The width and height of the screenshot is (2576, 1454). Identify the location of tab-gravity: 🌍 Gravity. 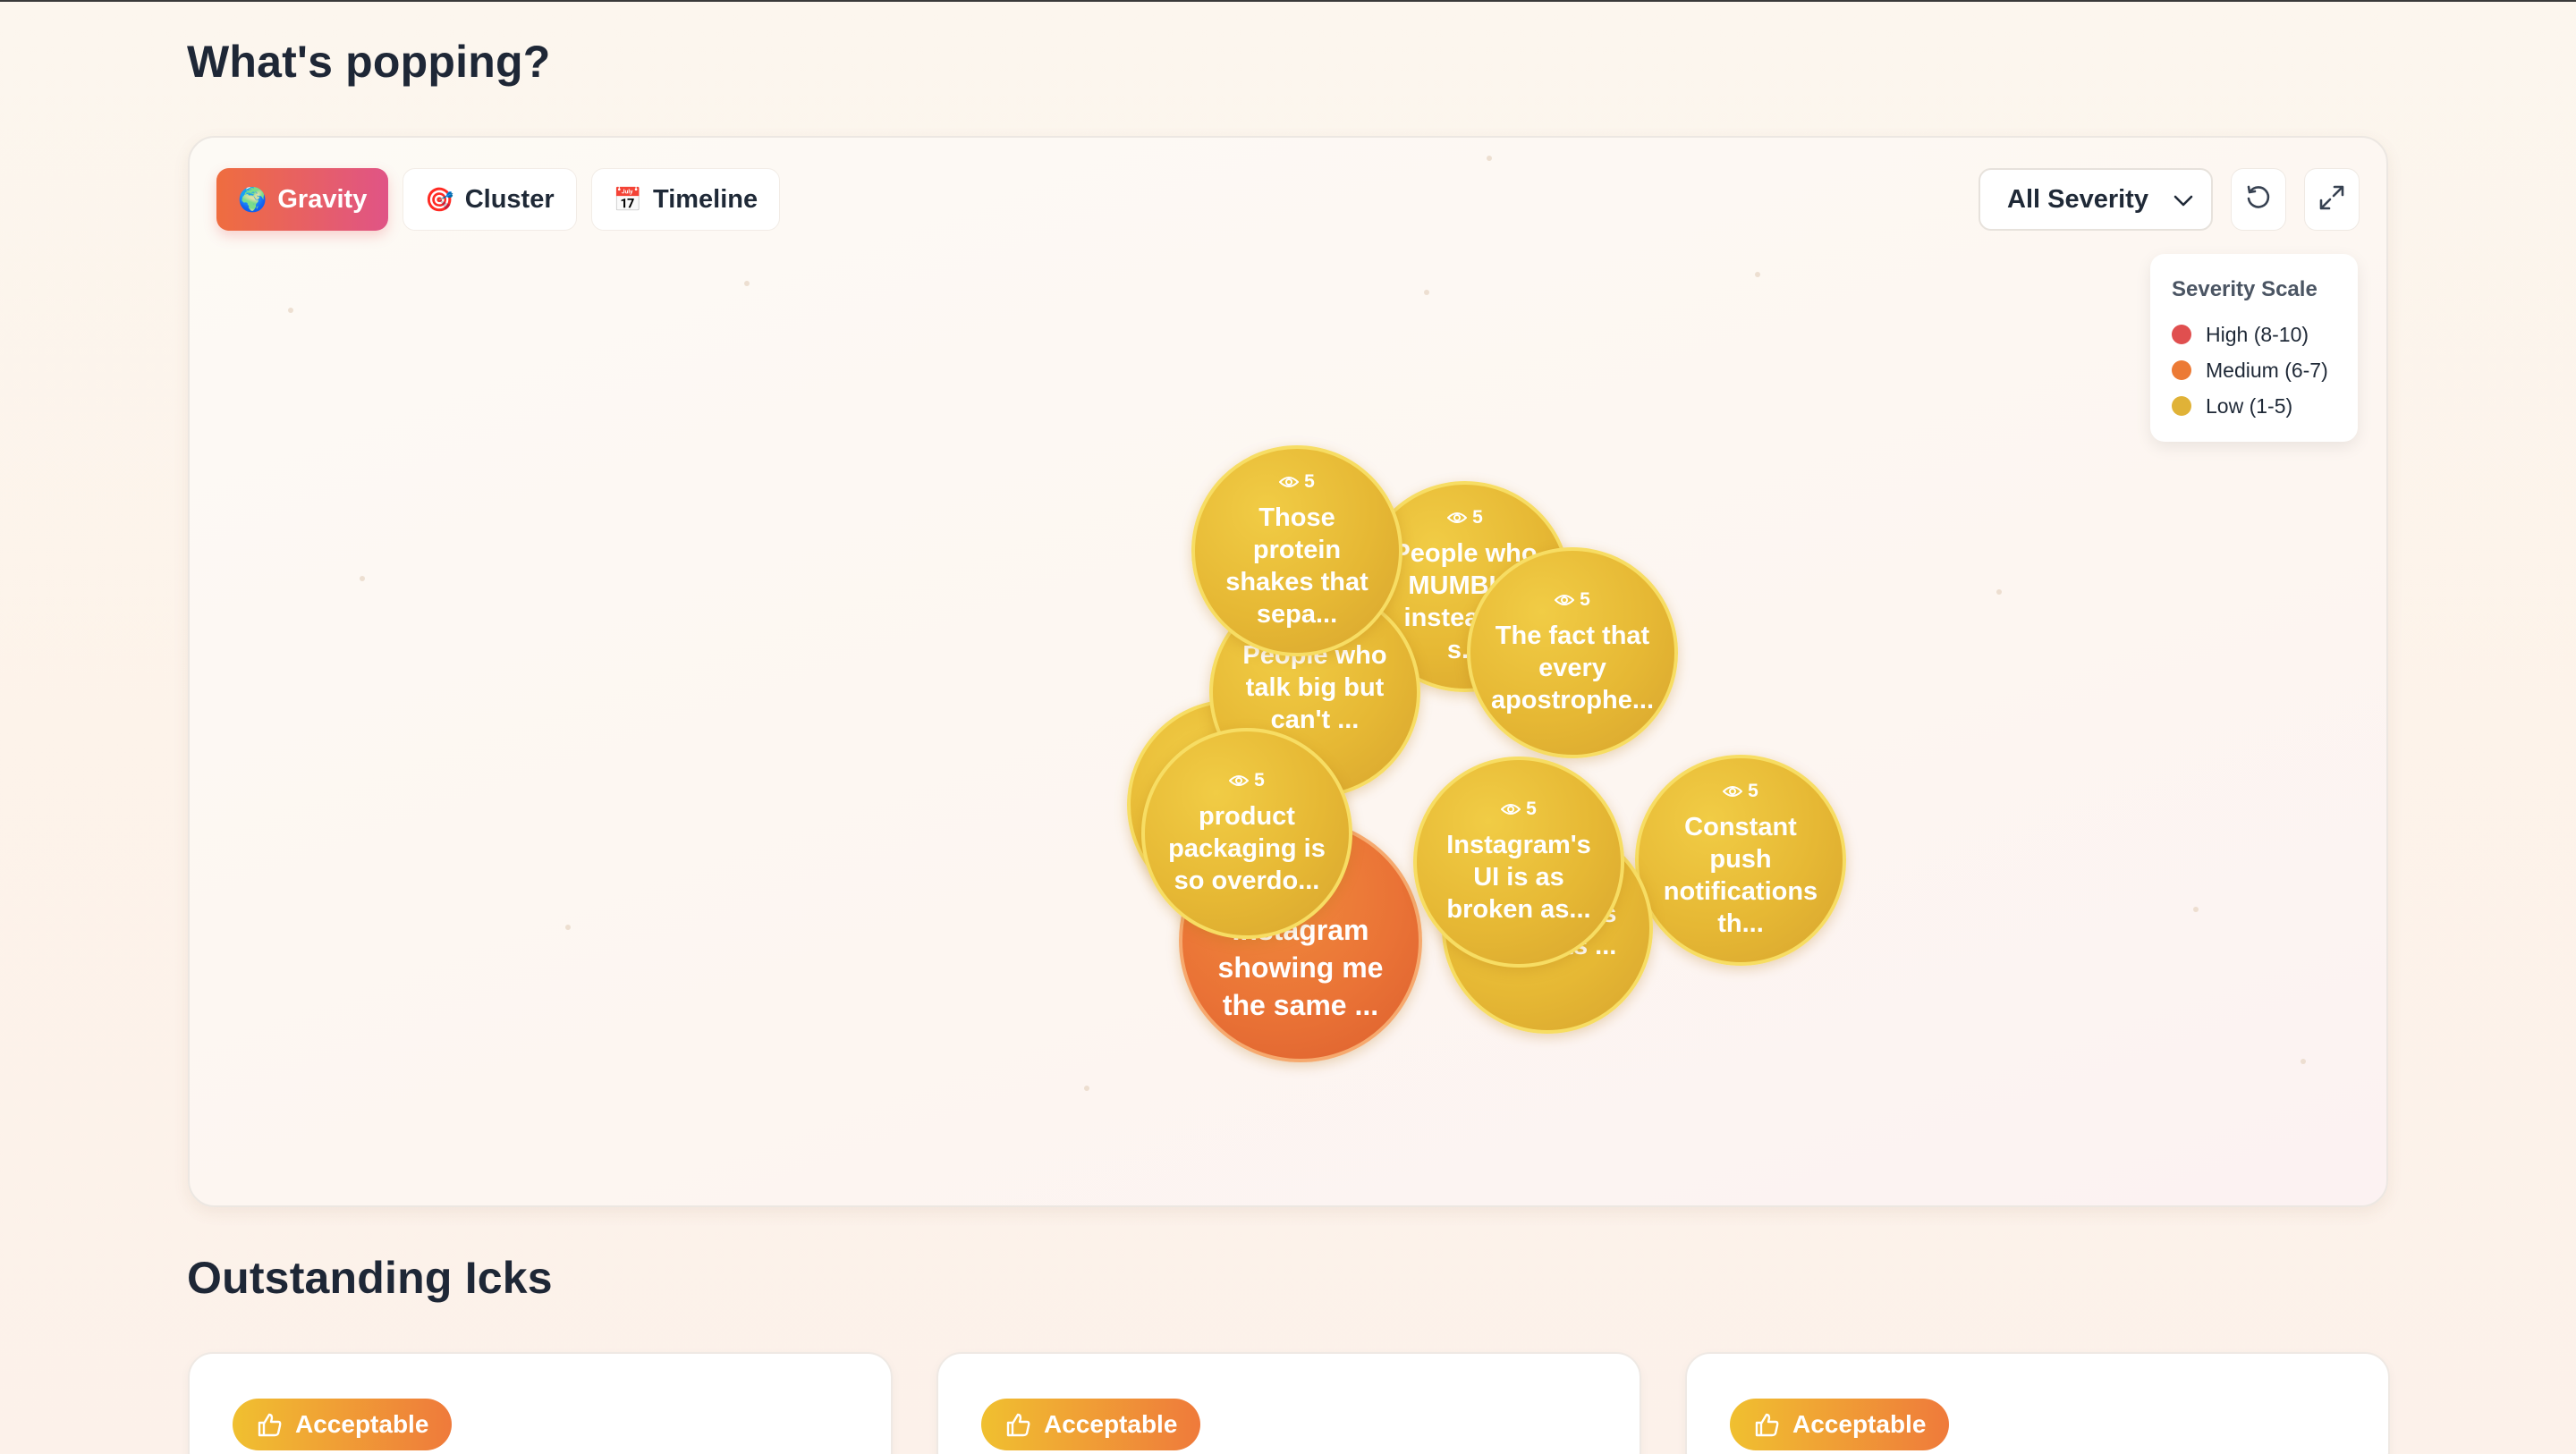
(302, 200).